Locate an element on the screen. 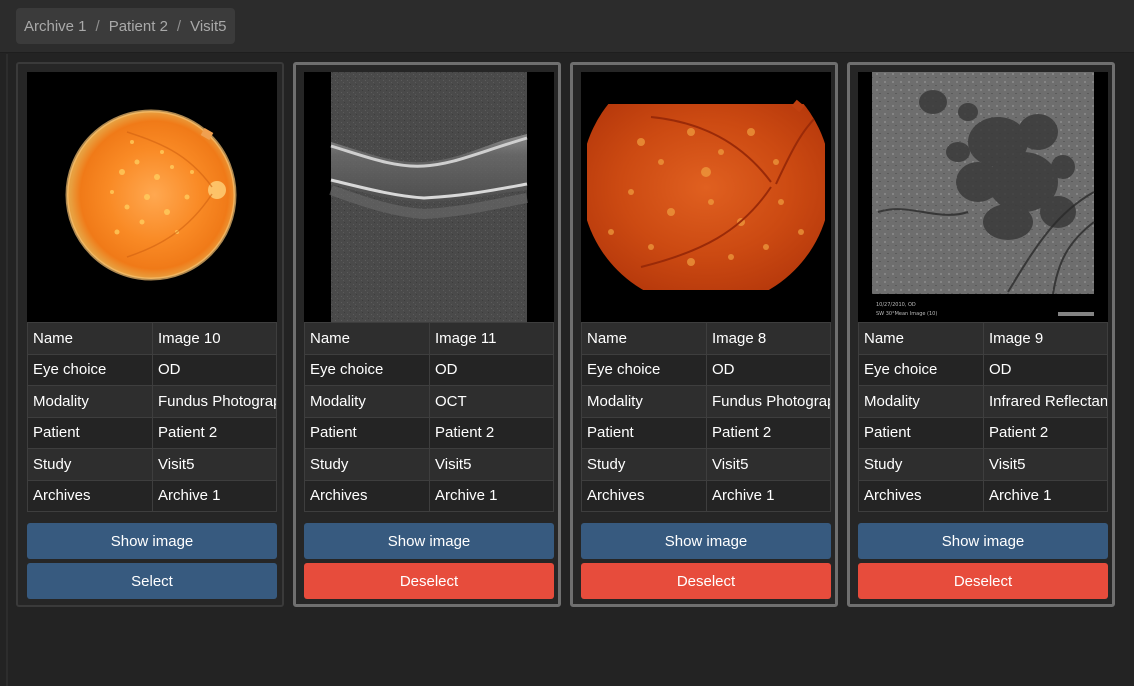  field-value: OCT is located at coordinates (491, 401).